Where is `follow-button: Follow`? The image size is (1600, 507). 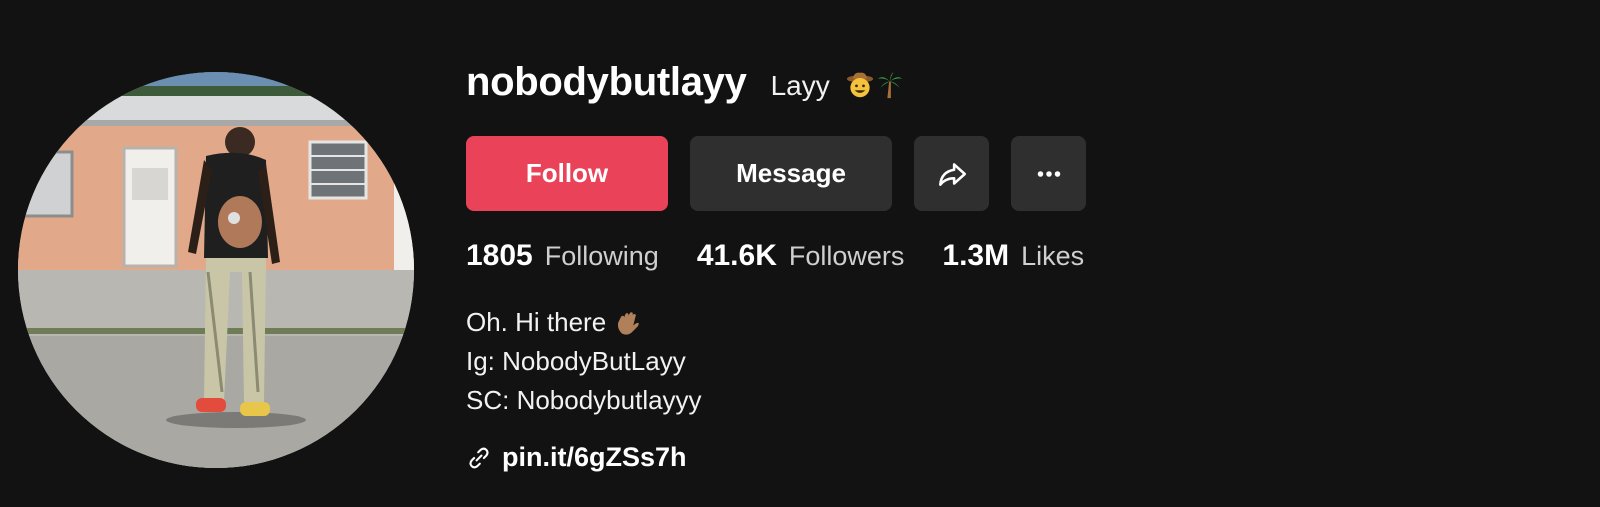
follow-button: Follow is located at coordinates (567, 173).